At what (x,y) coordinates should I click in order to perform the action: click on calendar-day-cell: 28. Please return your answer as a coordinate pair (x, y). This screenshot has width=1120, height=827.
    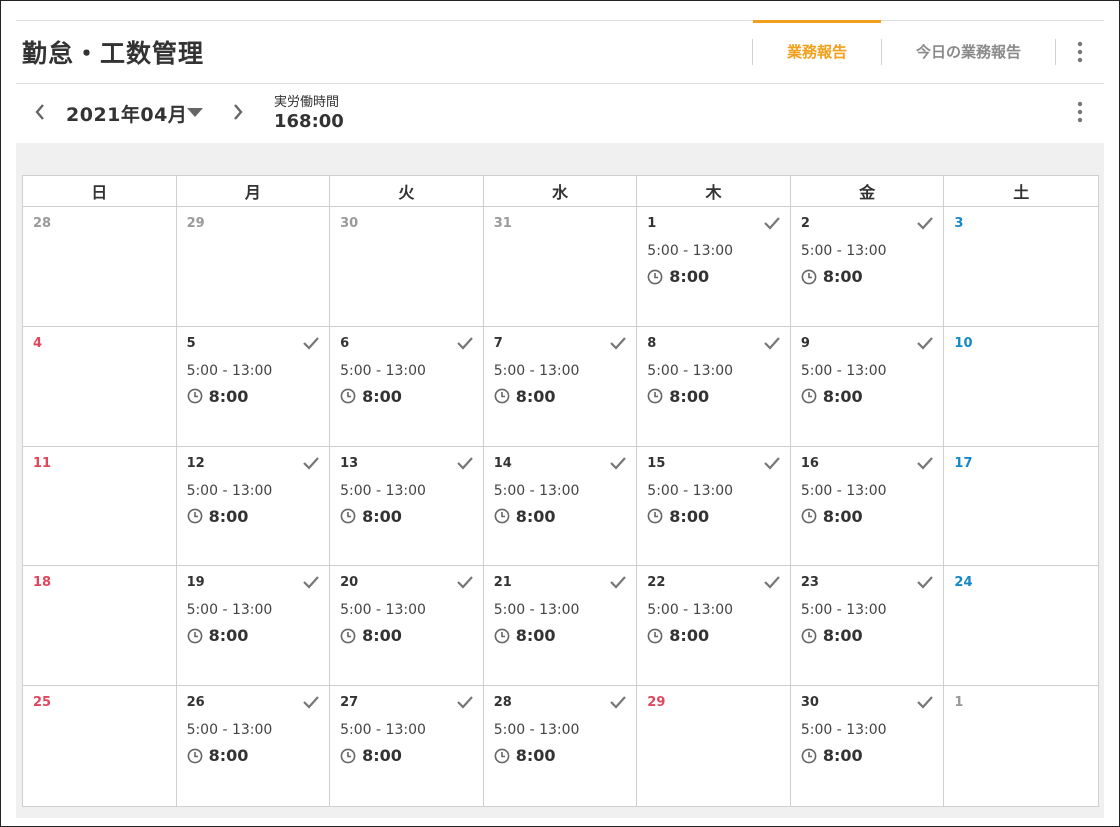
    Looking at the image, I should click on (100, 267).